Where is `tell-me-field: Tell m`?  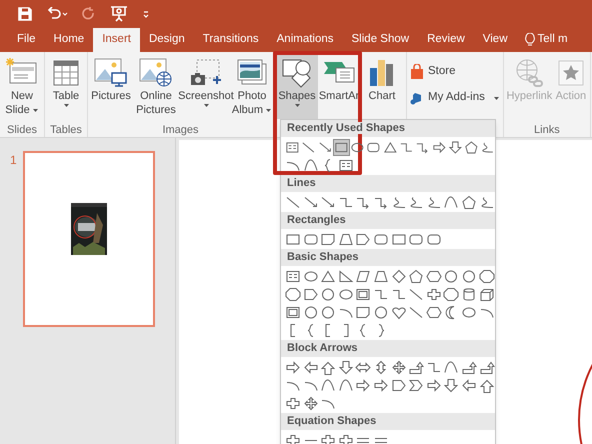 tell-me-field: Tell m is located at coordinates (553, 40).